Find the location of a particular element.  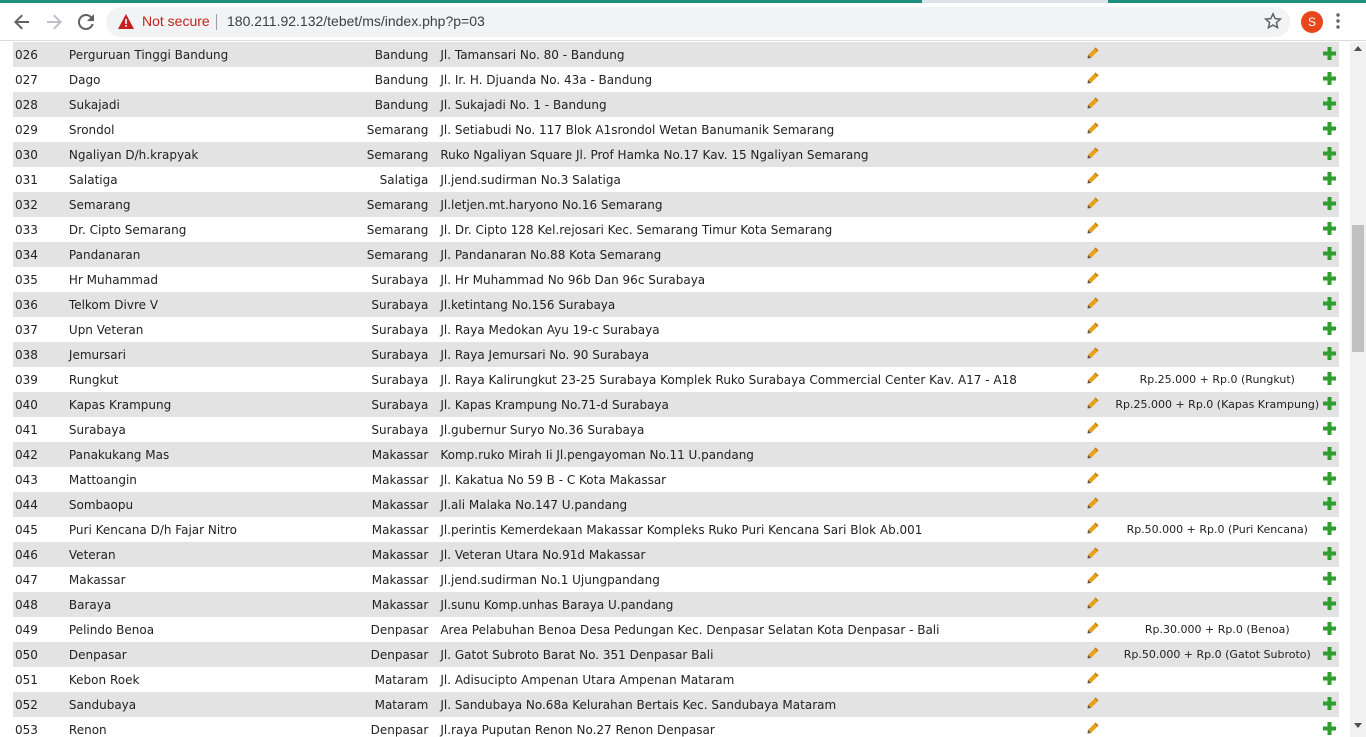

branch-code: 052 is located at coordinates (41, 704).